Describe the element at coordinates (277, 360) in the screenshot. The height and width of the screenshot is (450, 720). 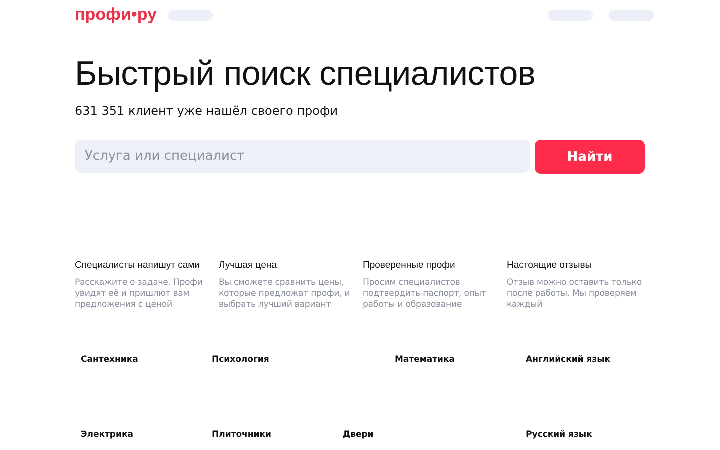
I see `category-link: Психология` at that location.